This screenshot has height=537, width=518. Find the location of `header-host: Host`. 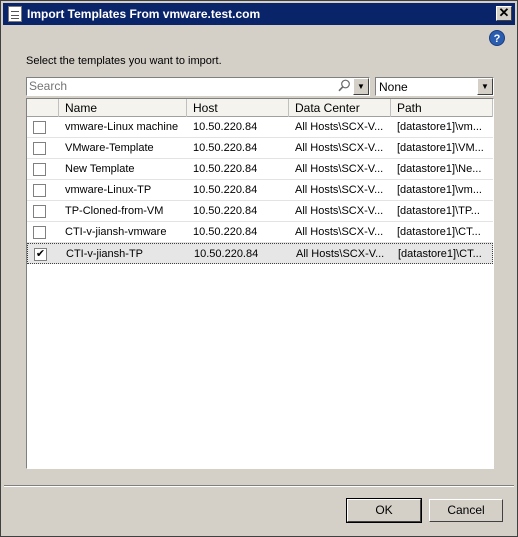

header-host: Host is located at coordinates (238, 108).